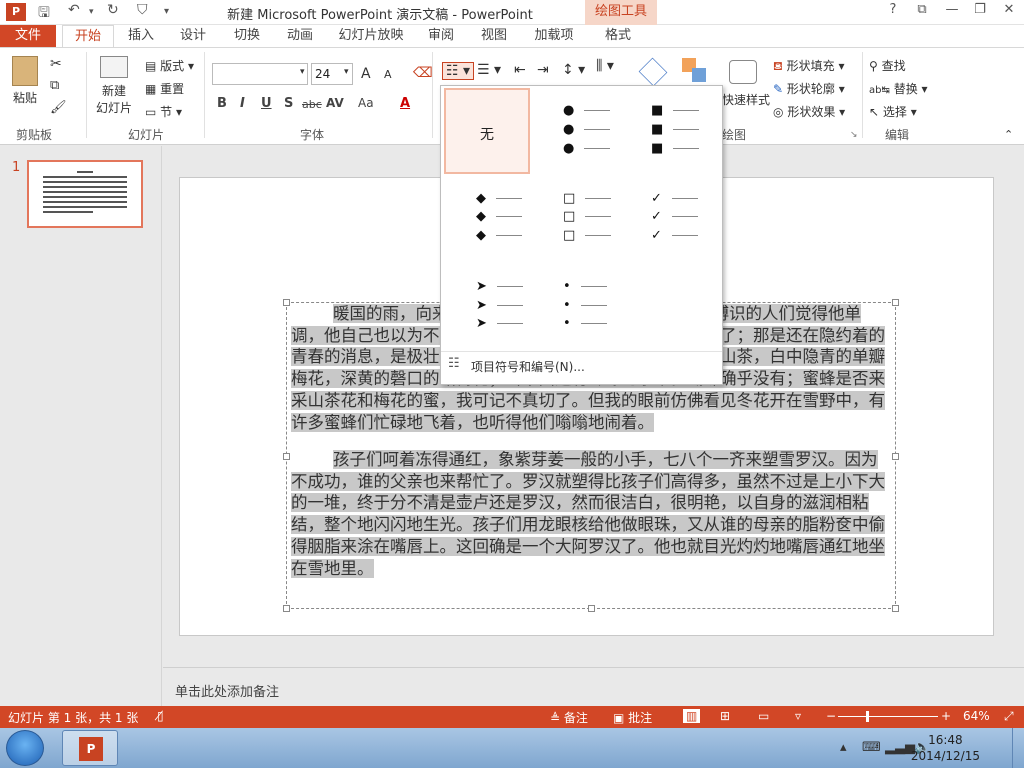 The width and height of the screenshot is (1024, 768). I want to click on font-color-button: A, so click(405, 103).